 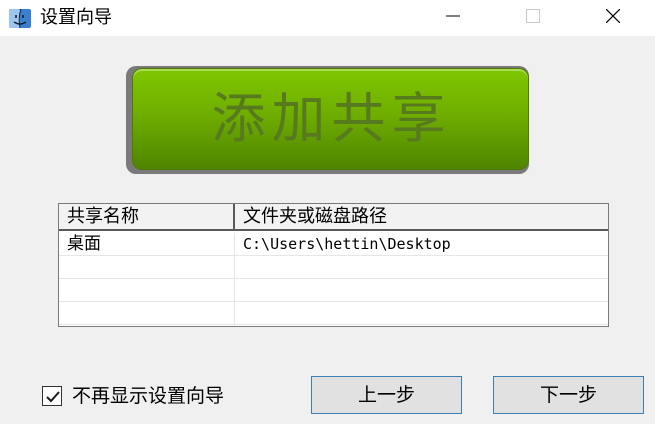 What do you see at coordinates (148, 396) in the screenshot?
I see `dont-show-again-label: 不再显示设置向导` at bounding box center [148, 396].